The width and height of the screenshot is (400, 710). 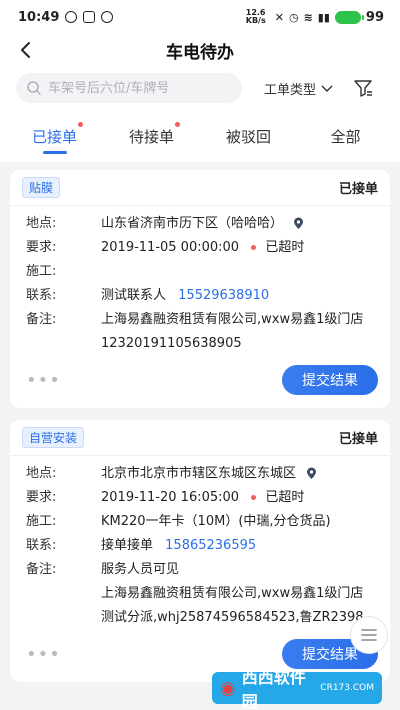 What do you see at coordinates (216, 521) in the screenshot?
I see `construction-value: KM220一年卡（10M）(中瑞,分仓货品)` at bounding box center [216, 521].